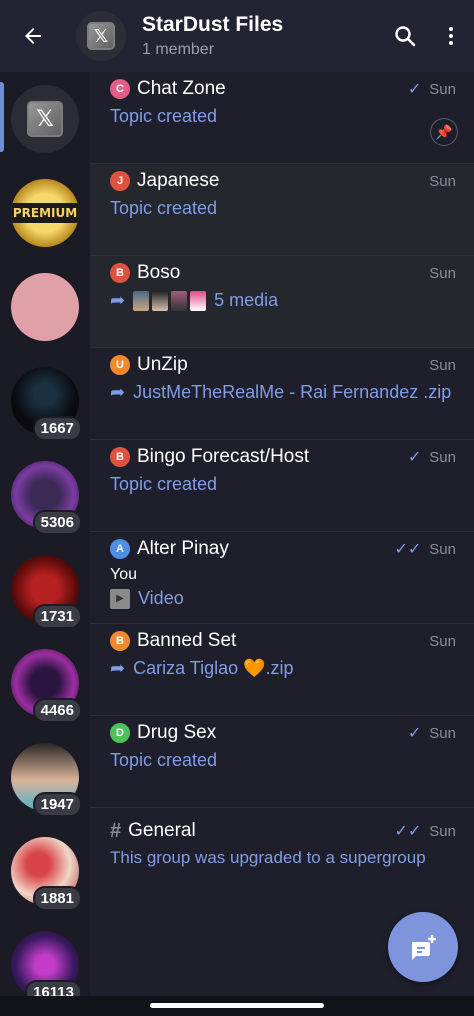 This screenshot has height=1016, width=474. Describe the element at coordinates (177, 732) in the screenshot. I see `topic-title: Drug Sex` at that location.